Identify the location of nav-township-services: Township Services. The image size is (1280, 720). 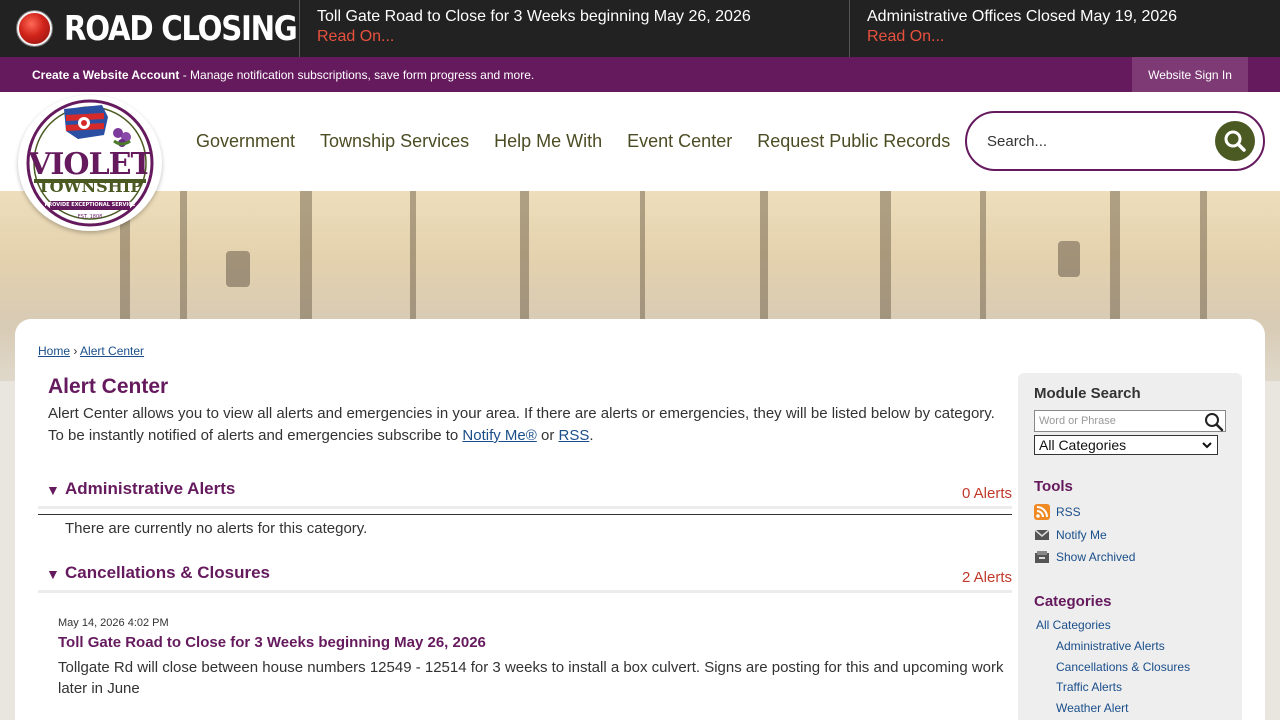
(394, 141).